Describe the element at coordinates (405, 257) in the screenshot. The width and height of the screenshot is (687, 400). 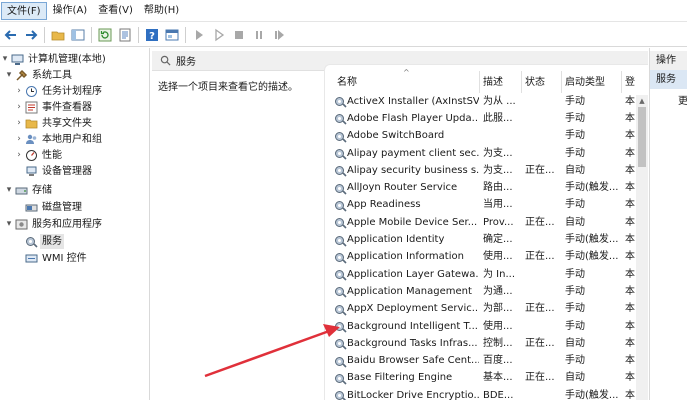
I see `service-name: Application Information` at that location.